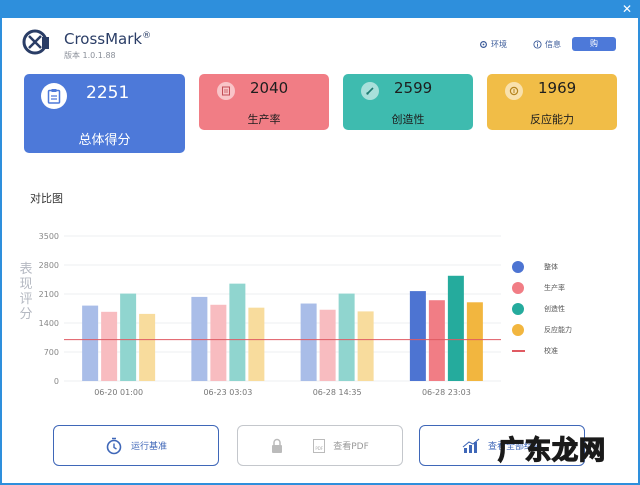 Image resolution: width=640 pixels, height=485 pixels. What do you see at coordinates (518, 350) in the screenshot?
I see `legend-line` at bounding box center [518, 350].